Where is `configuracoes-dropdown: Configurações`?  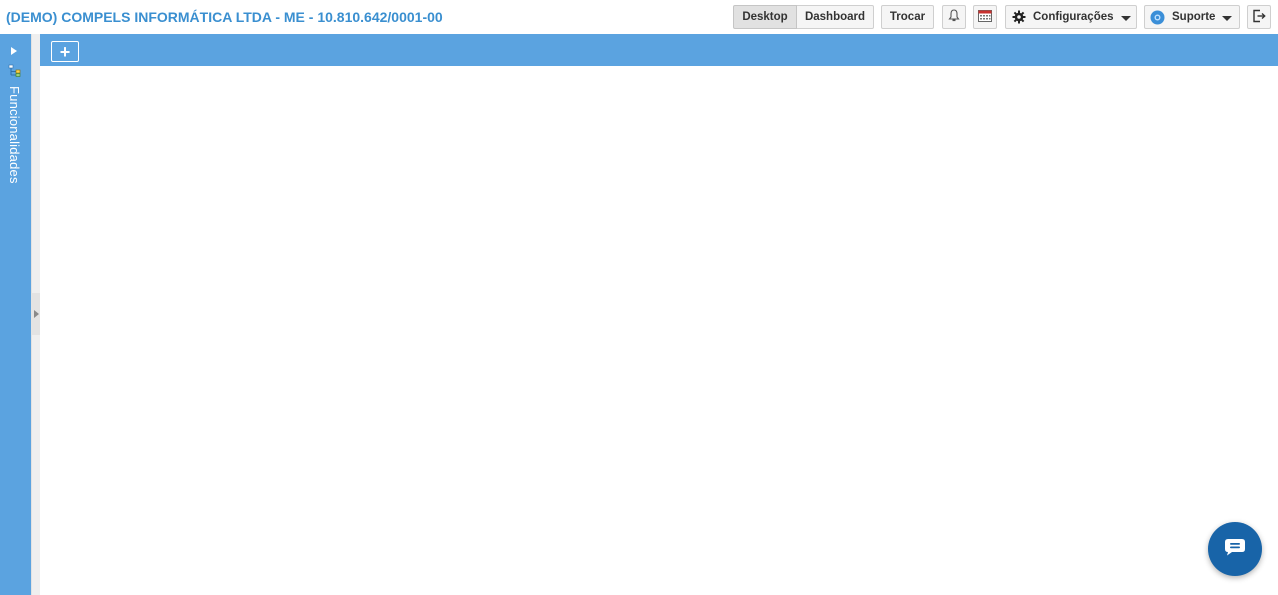 configuracoes-dropdown: Configurações is located at coordinates (1071, 17).